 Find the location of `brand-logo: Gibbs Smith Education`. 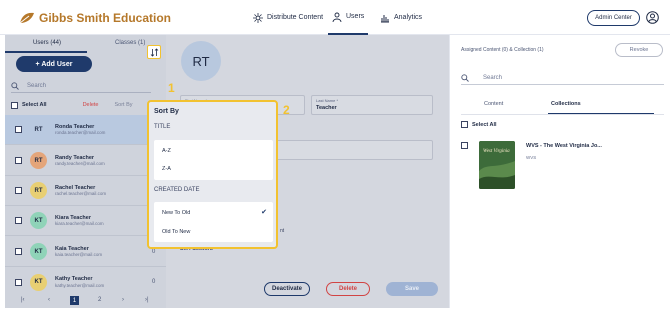

brand-logo: Gibbs Smith Education is located at coordinates (94, 18).